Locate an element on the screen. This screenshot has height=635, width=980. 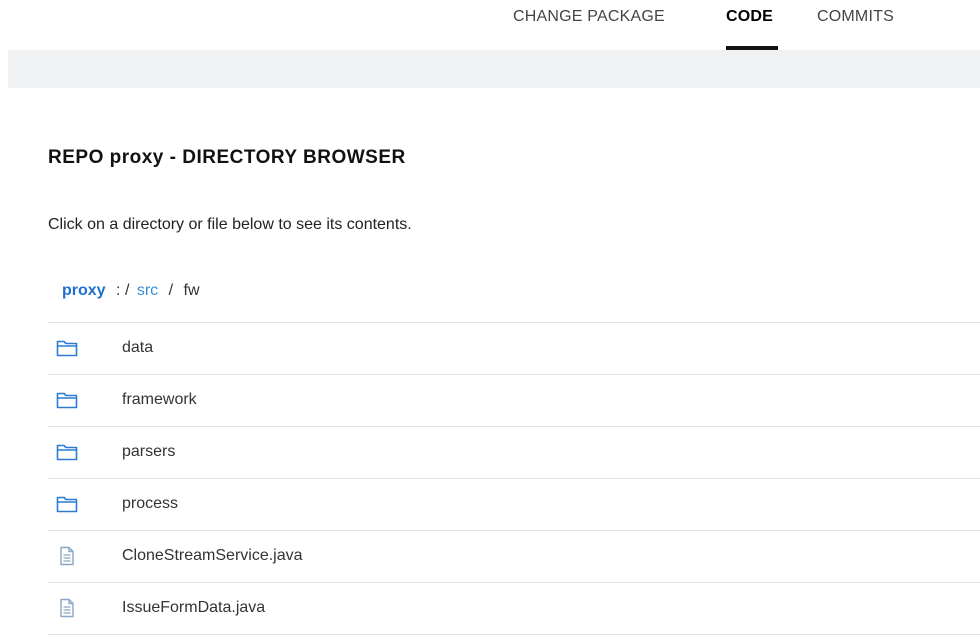
breadcrumb-root-link: proxy is located at coordinates (84, 290).